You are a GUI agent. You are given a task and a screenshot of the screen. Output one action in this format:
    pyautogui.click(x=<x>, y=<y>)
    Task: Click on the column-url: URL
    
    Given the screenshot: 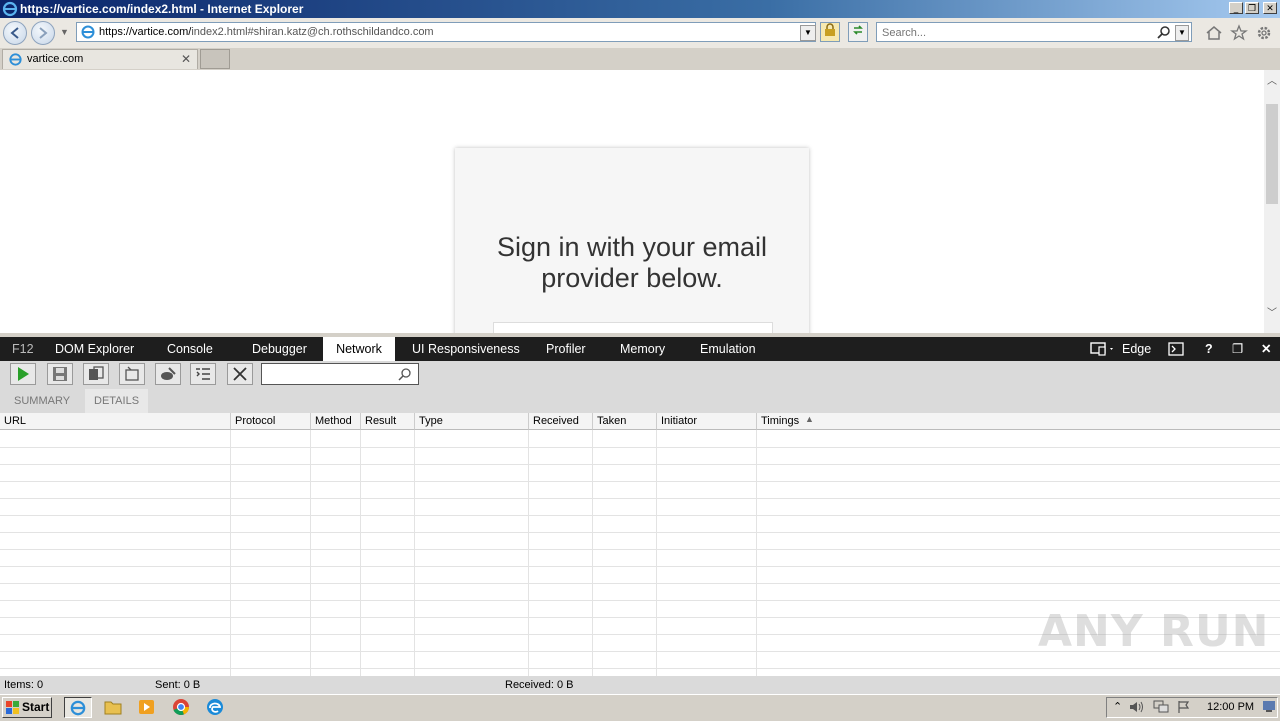 What is the action you would take?
    pyautogui.click(x=115, y=421)
    